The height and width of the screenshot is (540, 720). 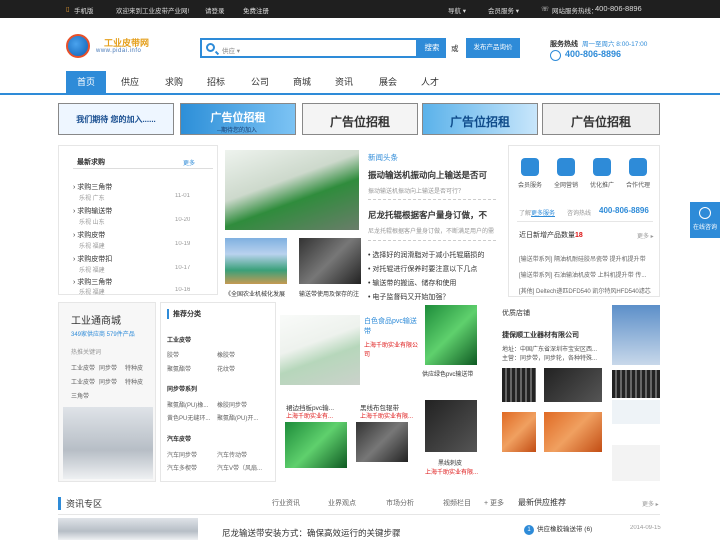 I want to click on list-item: [输送带系列] 隔油机耐硅胶吊瓷带 提升机提升带, so click(x=587, y=258).